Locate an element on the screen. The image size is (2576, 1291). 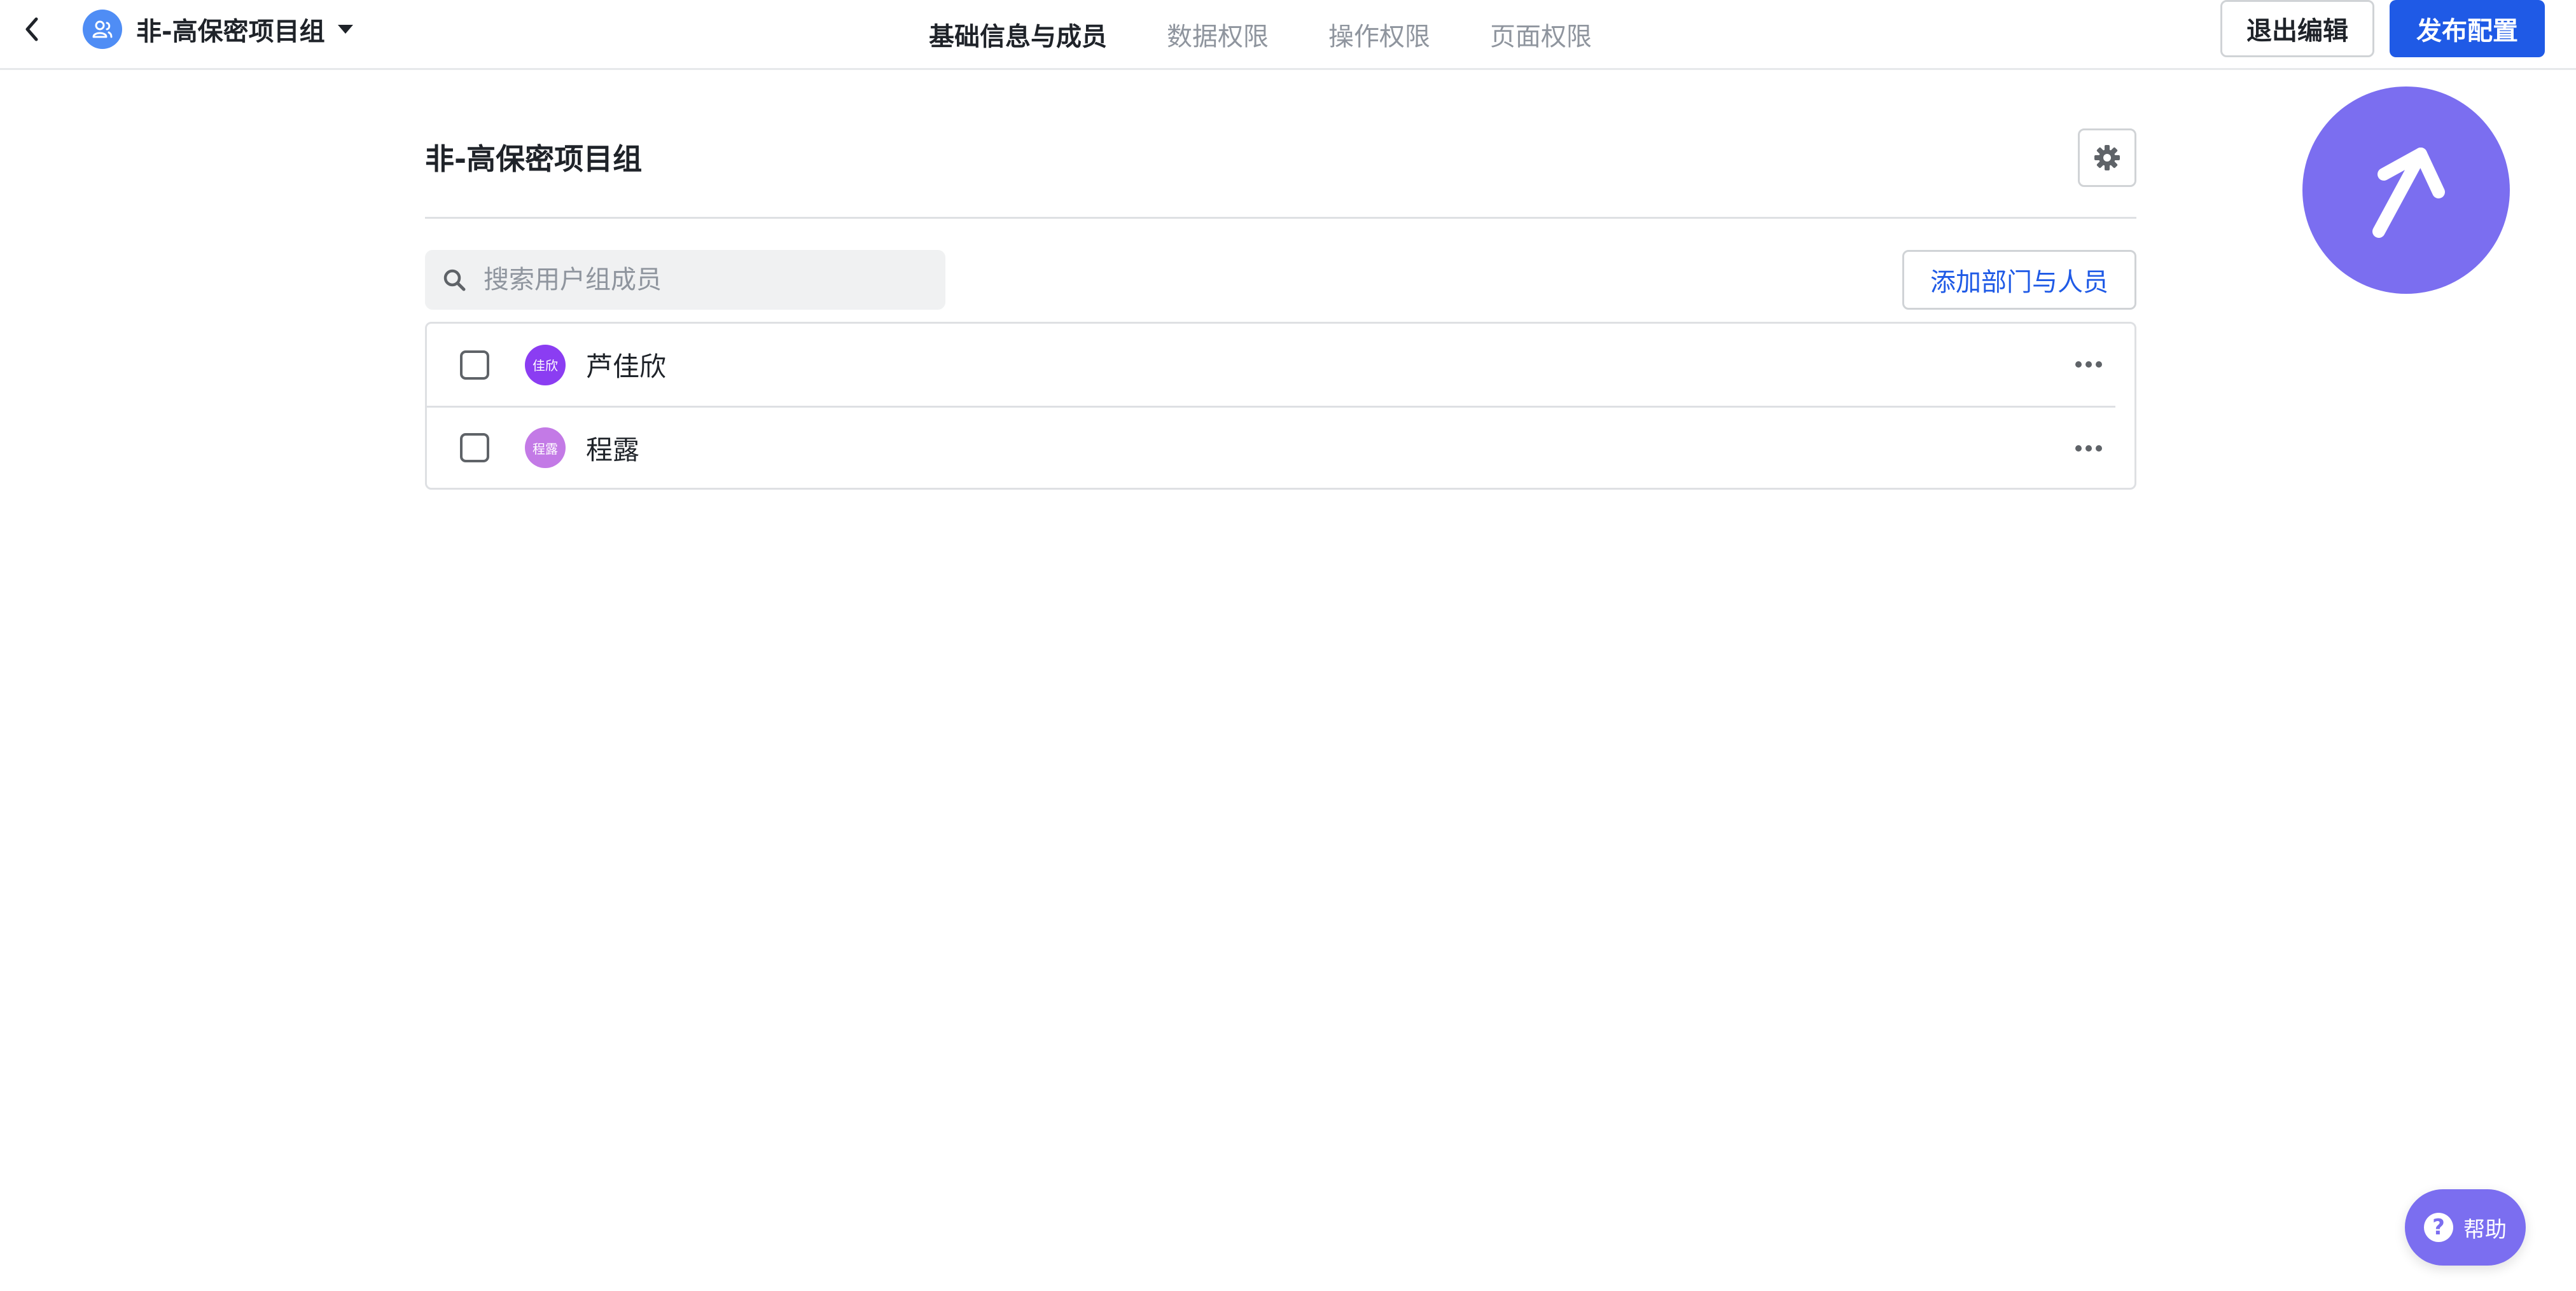
help-label: 帮助 is located at coordinates (2485, 1230).